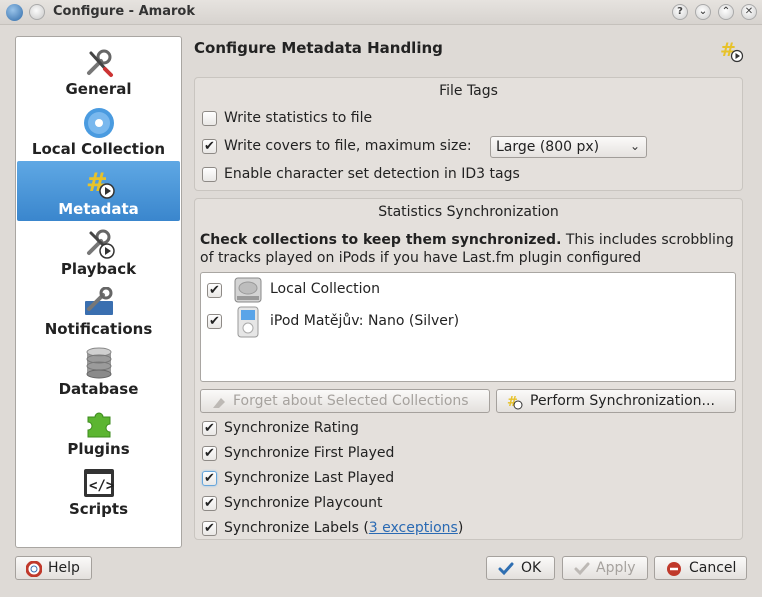 The height and width of the screenshot is (597, 762). What do you see at coordinates (124, 11) in the screenshot?
I see `window-title: Configure - Amarok` at bounding box center [124, 11].